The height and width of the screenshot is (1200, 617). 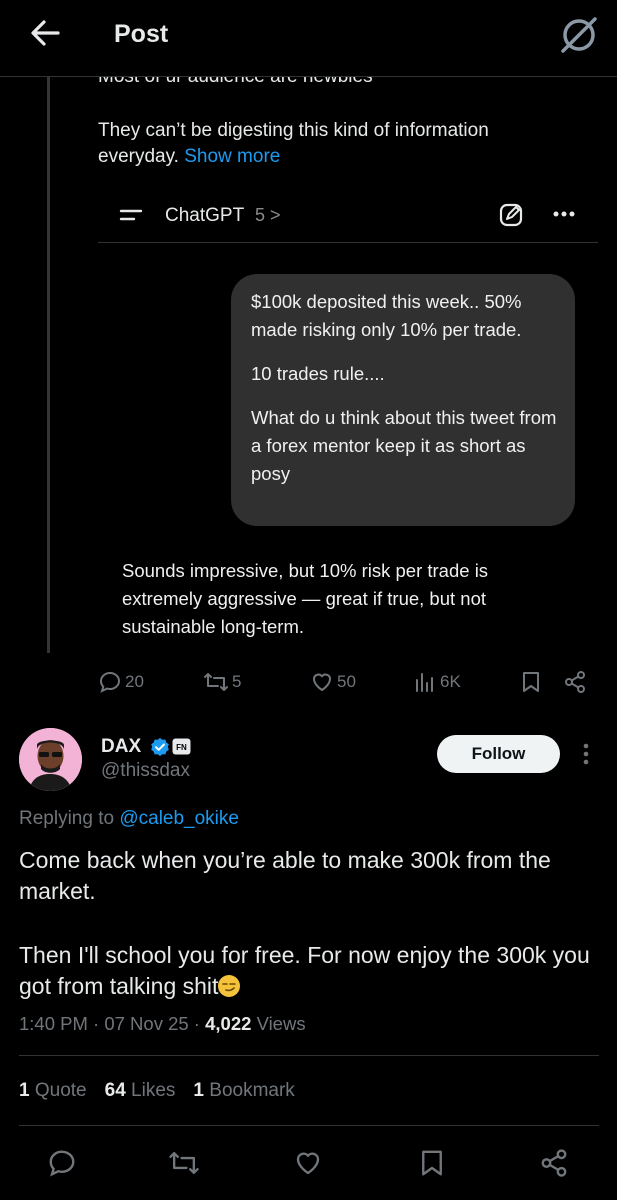 What do you see at coordinates (268, 215) in the screenshot?
I see `chatgpt-version: 5 >` at bounding box center [268, 215].